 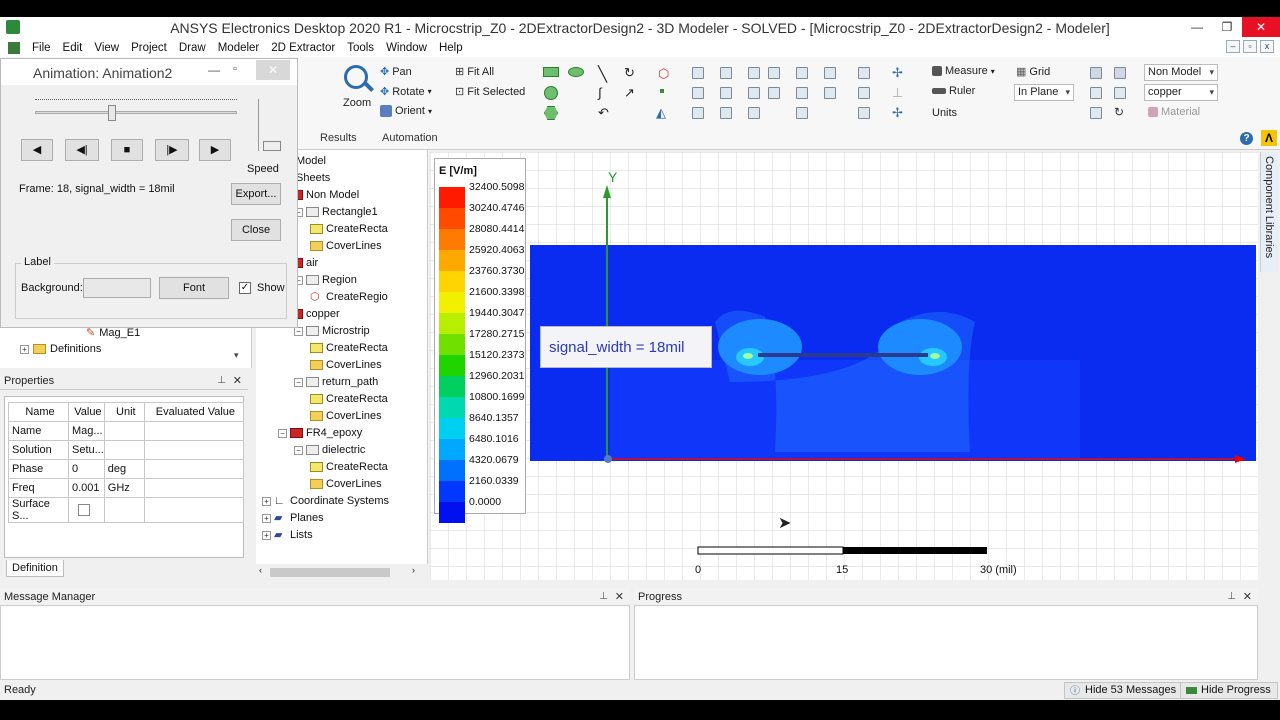 What do you see at coordinates (698, 93) in the screenshot?
I see `imprint-icon` at bounding box center [698, 93].